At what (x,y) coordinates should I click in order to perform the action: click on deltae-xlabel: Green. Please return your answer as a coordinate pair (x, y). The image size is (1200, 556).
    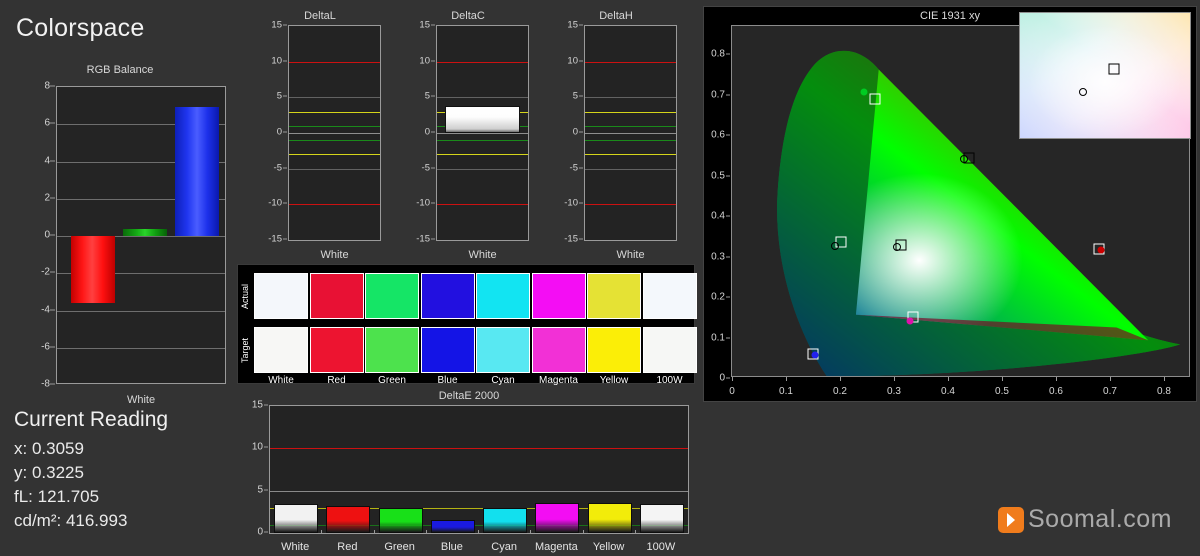
    Looking at the image, I should click on (399, 547).